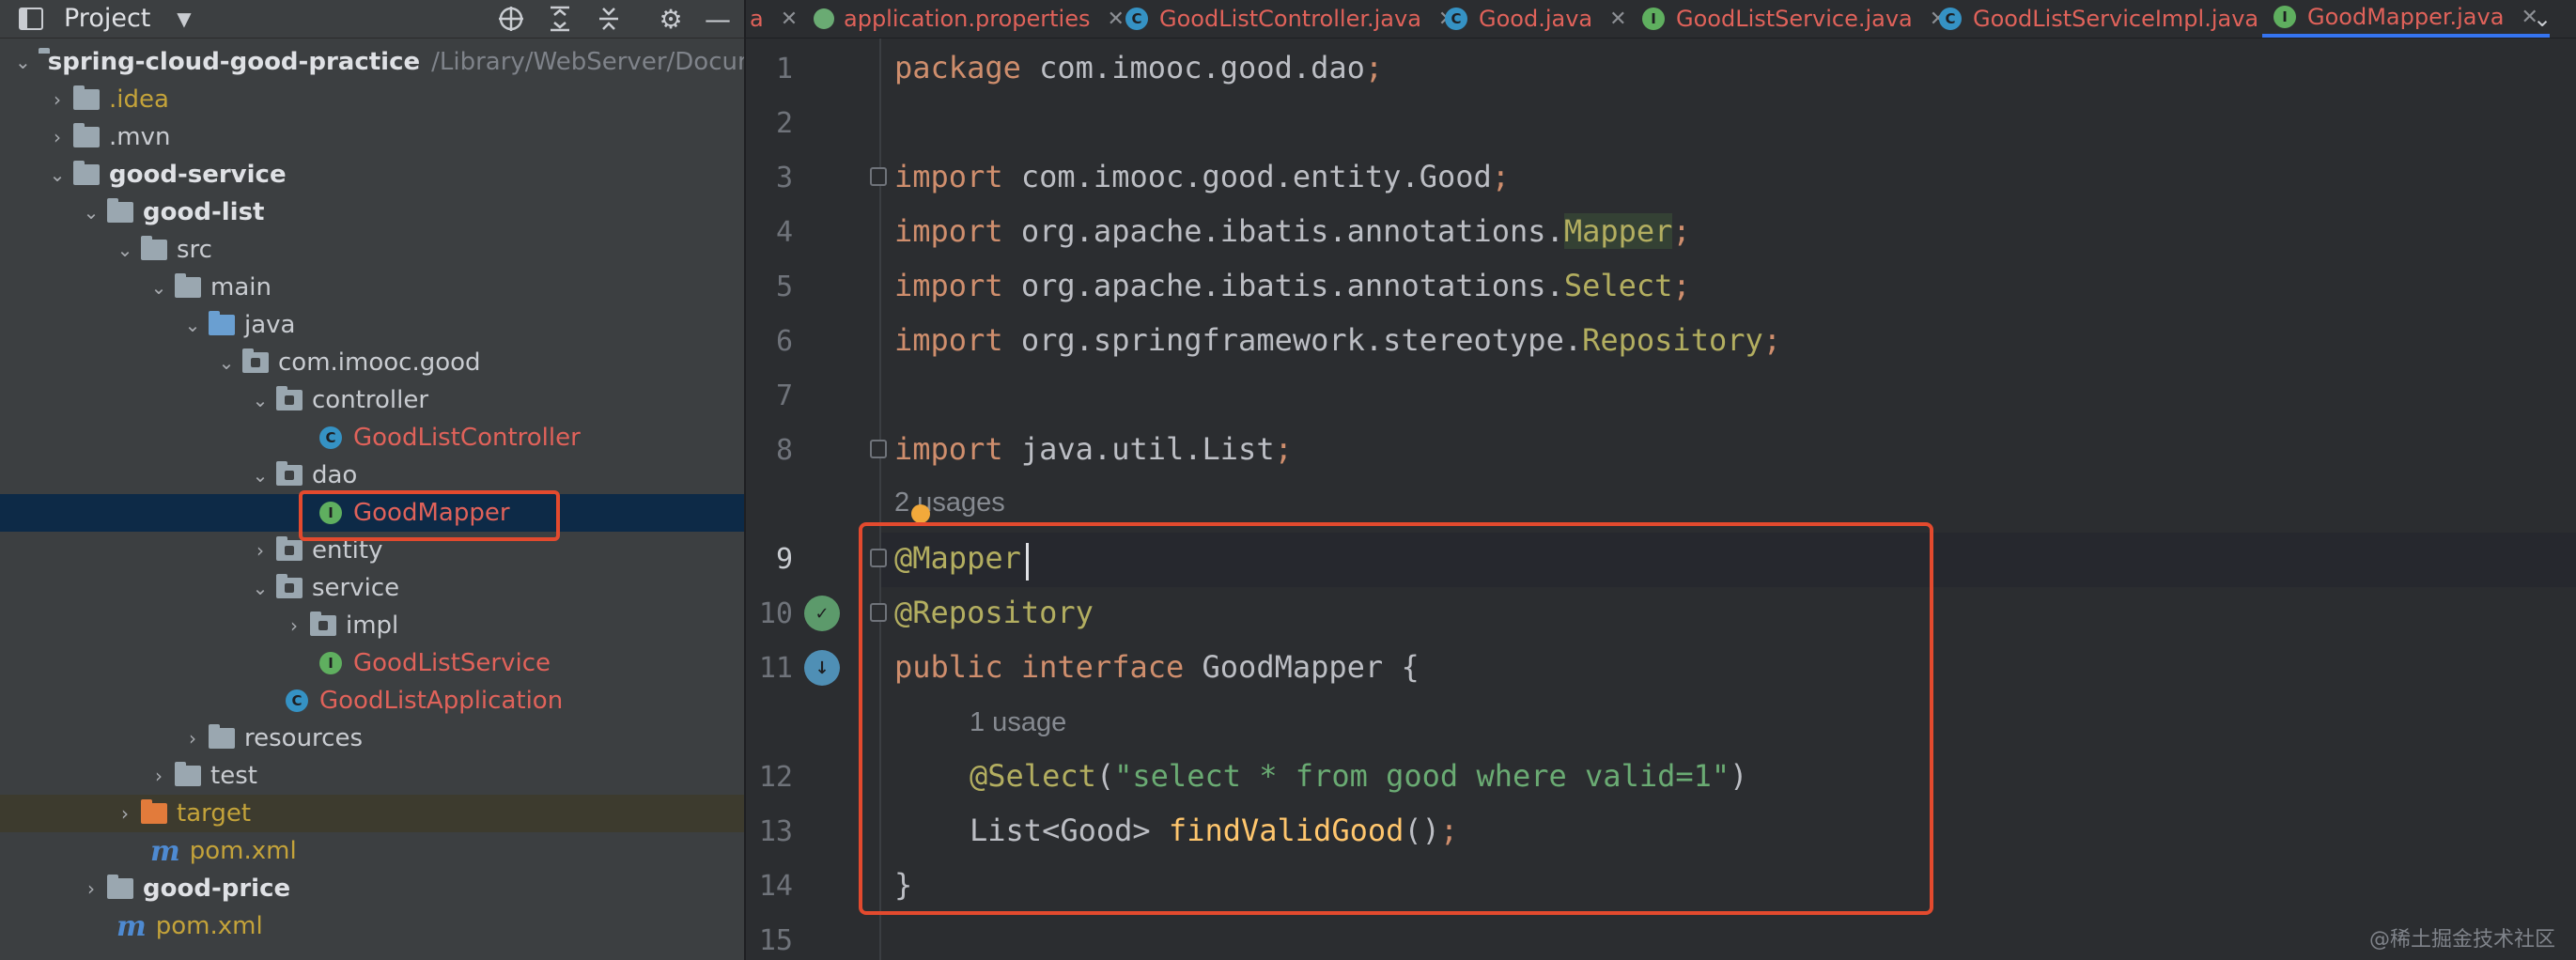 This screenshot has width=2576, height=960. What do you see at coordinates (784, 559) in the screenshot?
I see `line-number: 9` at bounding box center [784, 559].